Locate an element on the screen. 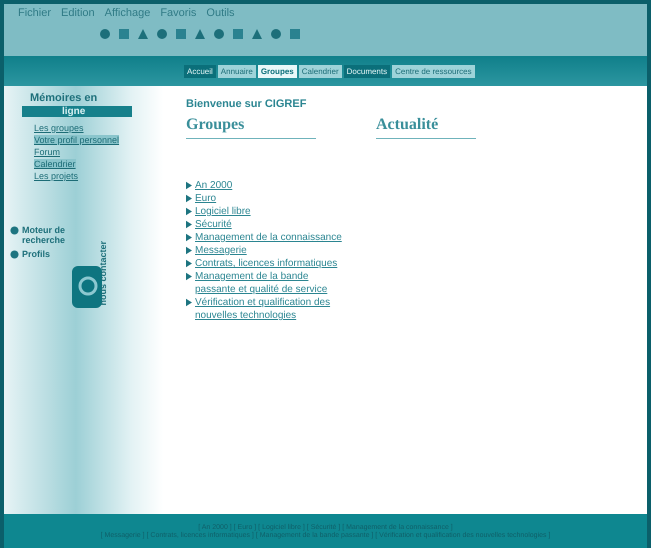 The width and height of the screenshot is (651, 548). menu-item: Edition is located at coordinates (78, 13).